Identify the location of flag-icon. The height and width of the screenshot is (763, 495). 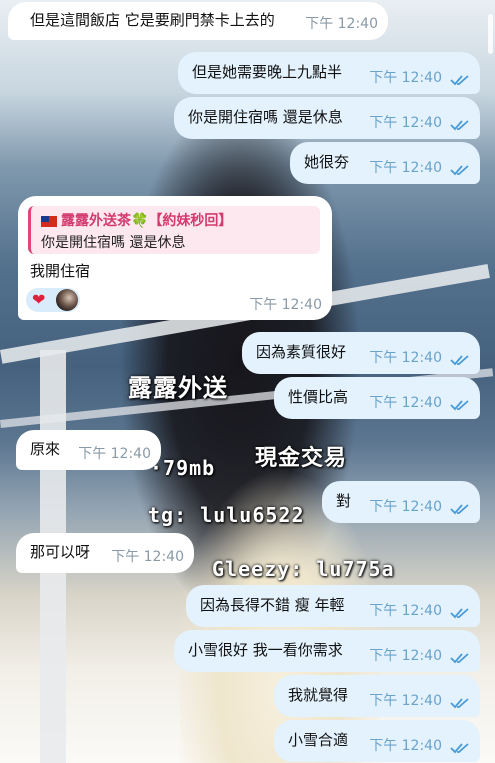
(49, 221).